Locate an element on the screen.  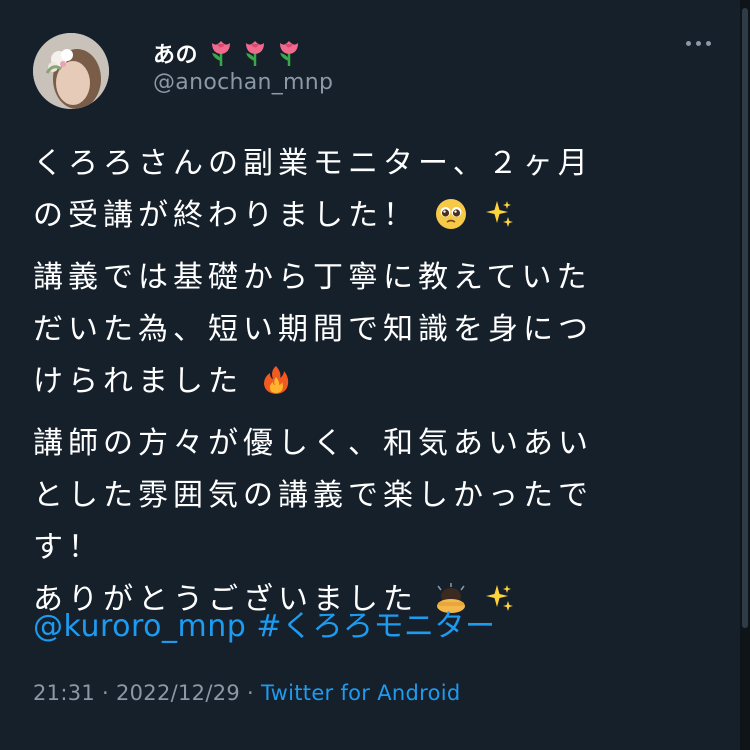
tweet-source-link: Twitter for Android is located at coordinates (361, 693).